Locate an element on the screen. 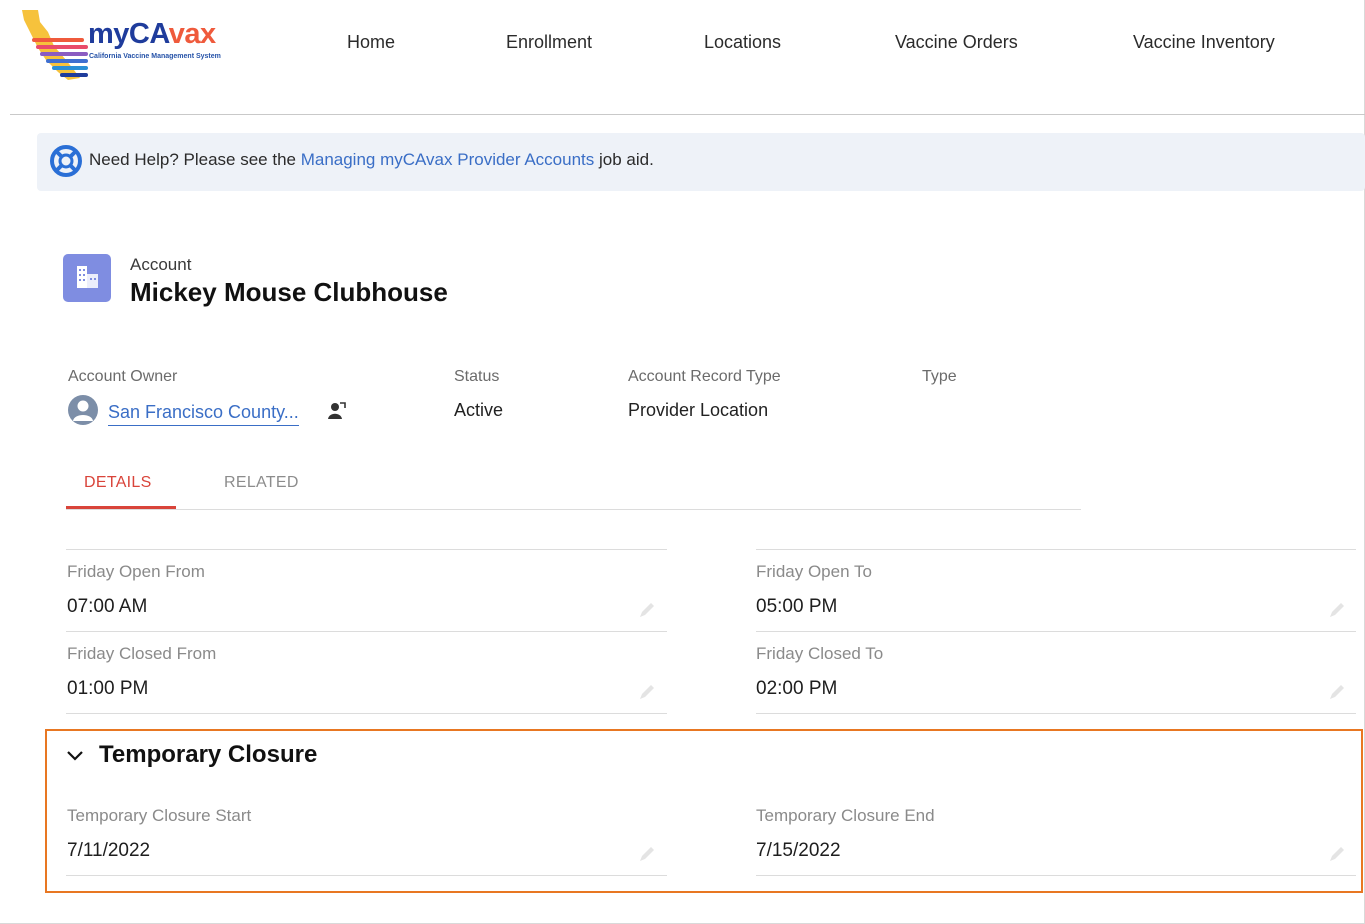 This screenshot has width=1365, height=924. nav-enrollment: Enrollment is located at coordinates (549, 42).